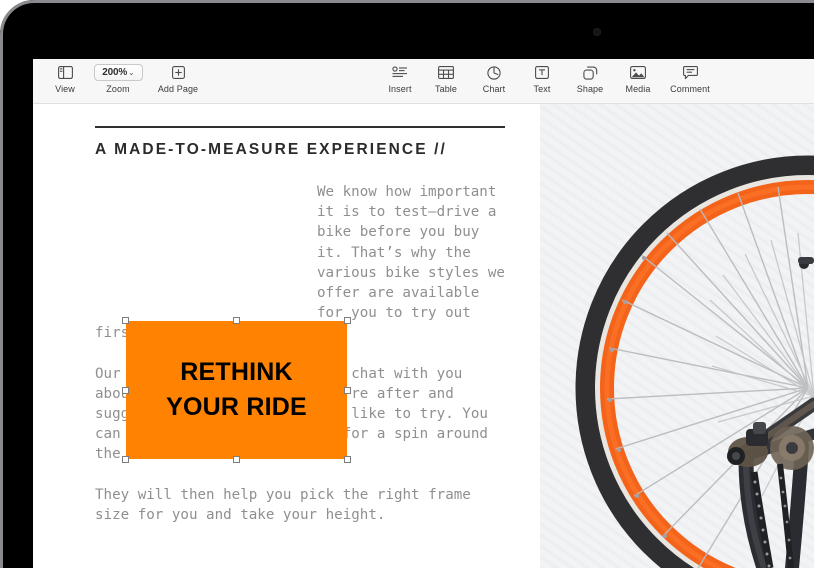  I want to click on comment-button: Comment, so click(690, 76).